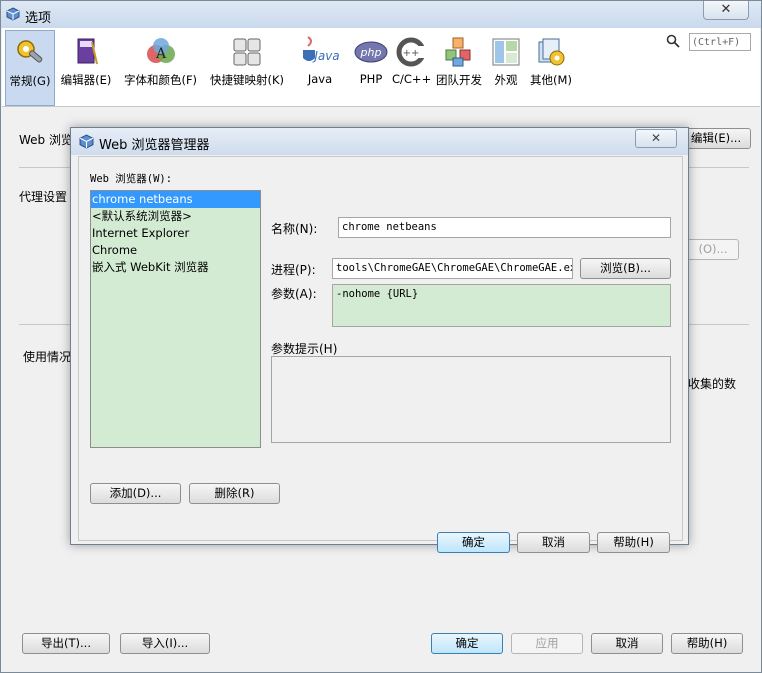  What do you see at coordinates (247, 52) in the screenshot?
I see `keyboard-icon` at bounding box center [247, 52].